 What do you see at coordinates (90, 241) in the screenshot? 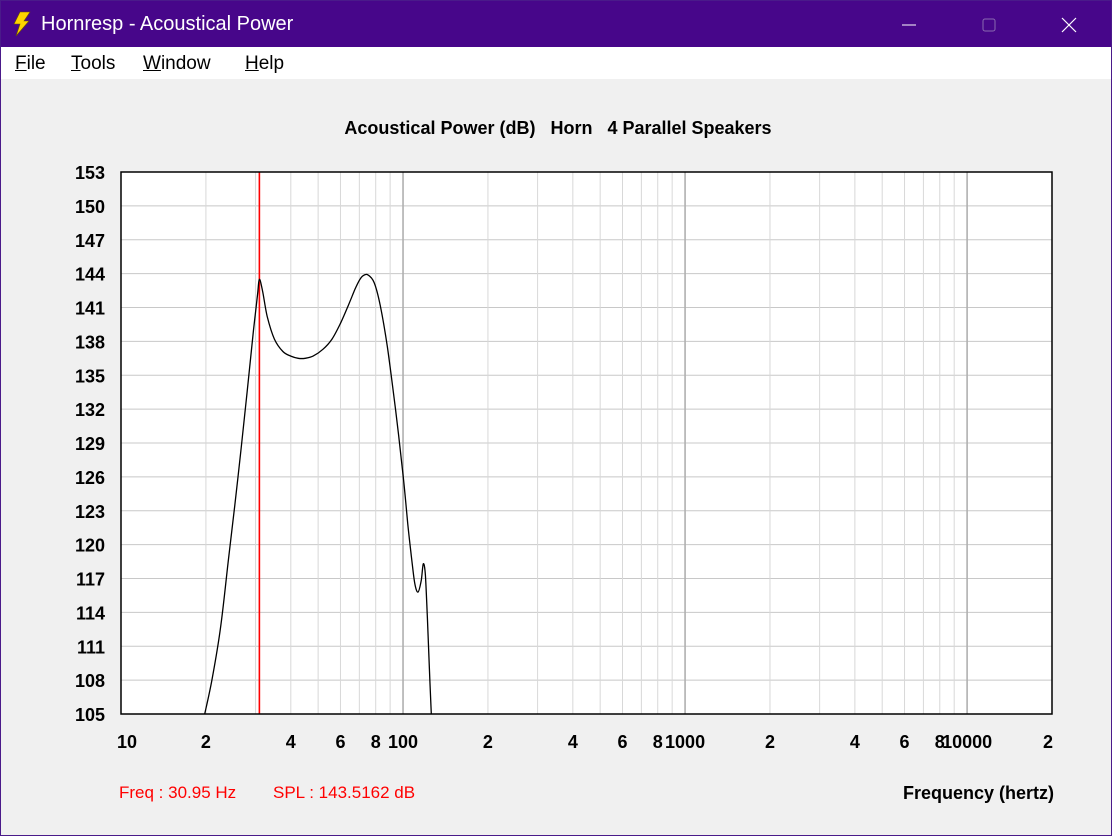
I see `y-tick-label: 147` at bounding box center [90, 241].